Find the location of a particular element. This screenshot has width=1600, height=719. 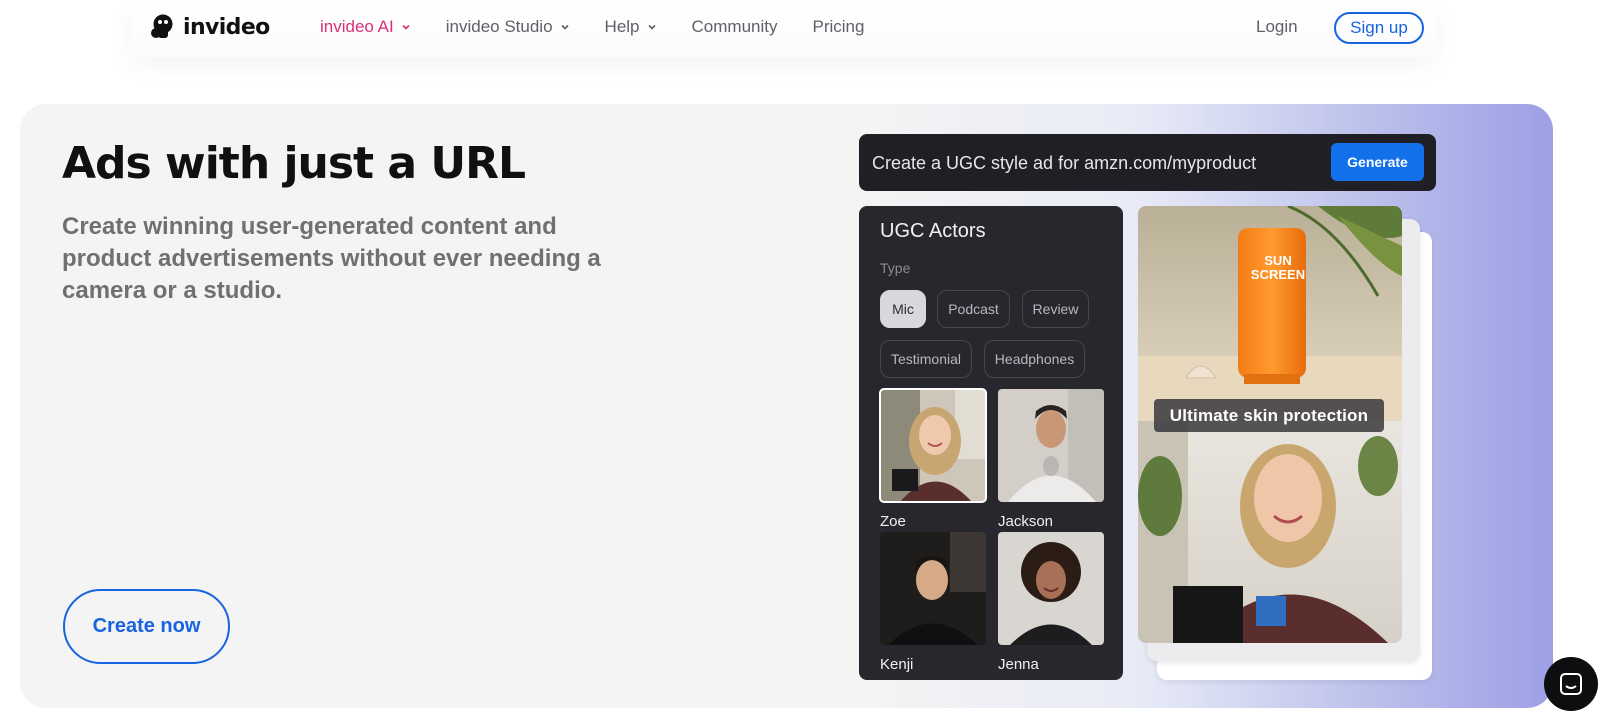

type-chip-mic: Mic is located at coordinates (903, 309).